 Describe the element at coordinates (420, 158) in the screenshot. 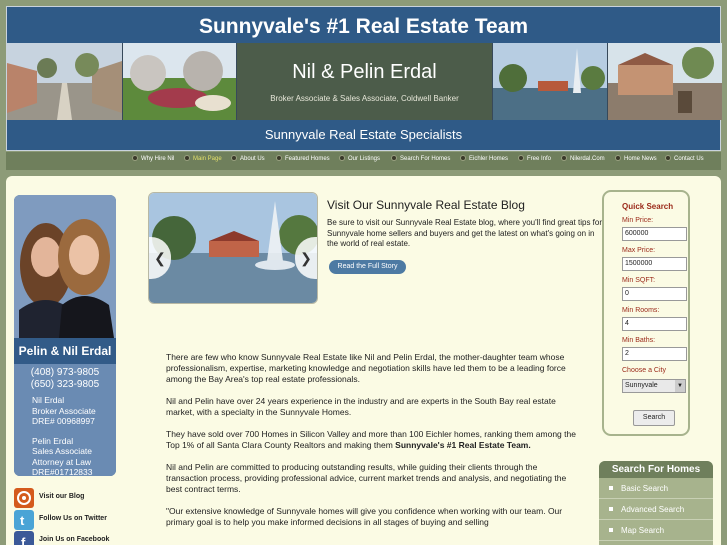

I see `nav-item-search-for-homes: Search For Homes` at that location.